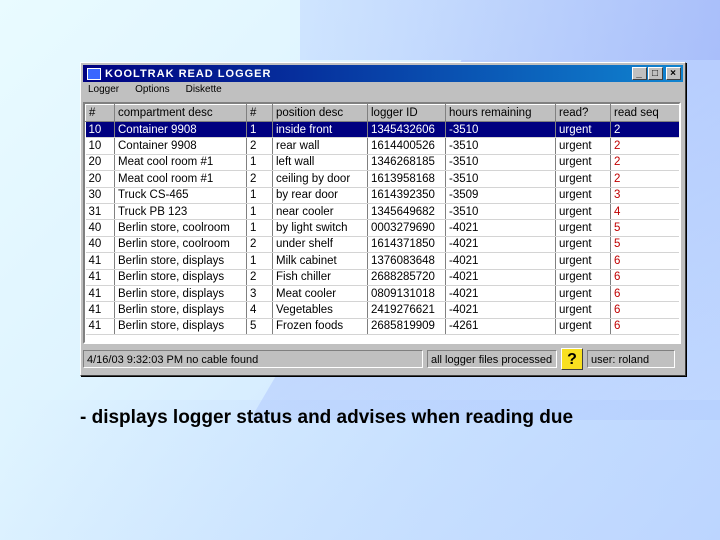 The width and height of the screenshot is (720, 540). I want to click on minimize-button: _, so click(639, 73).